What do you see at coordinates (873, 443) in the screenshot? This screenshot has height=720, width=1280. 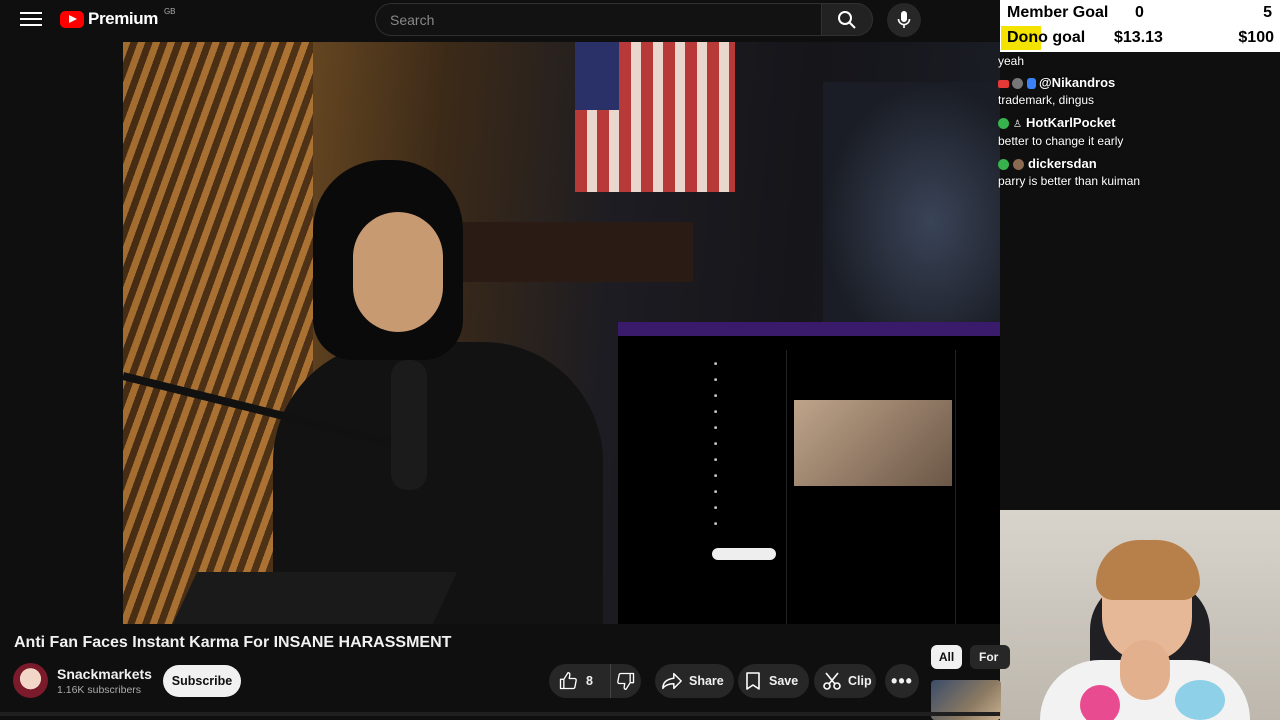 I see `embedded-video-thumbnail` at bounding box center [873, 443].